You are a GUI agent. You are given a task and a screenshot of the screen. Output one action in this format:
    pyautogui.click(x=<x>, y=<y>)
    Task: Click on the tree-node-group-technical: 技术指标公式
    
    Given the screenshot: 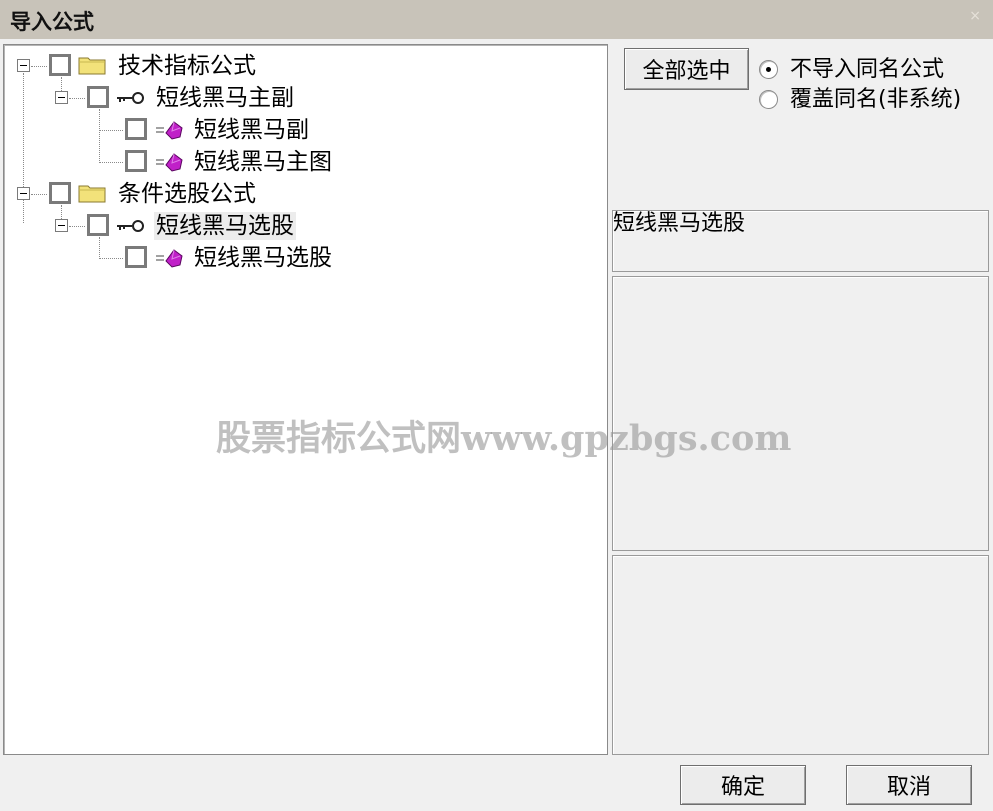 What is the action you would take?
    pyautogui.click(x=164, y=66)
    